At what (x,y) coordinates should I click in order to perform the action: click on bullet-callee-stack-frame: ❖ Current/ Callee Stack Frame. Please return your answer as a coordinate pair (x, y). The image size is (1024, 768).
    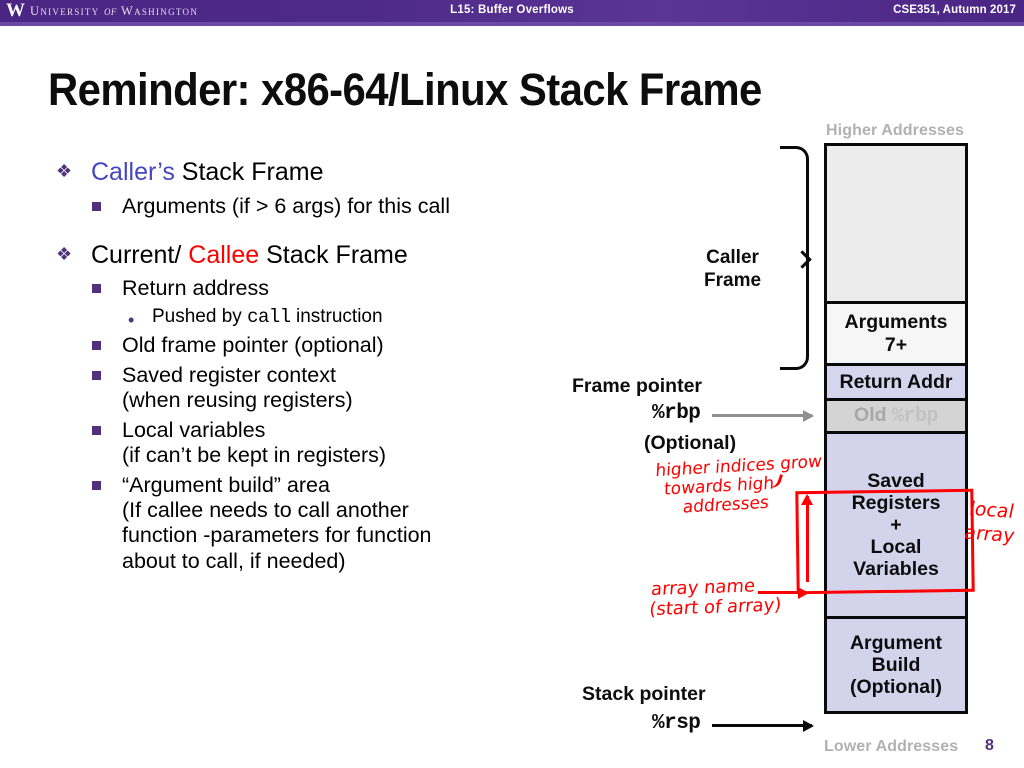
    Looking at the image, I should click on (316, 256).